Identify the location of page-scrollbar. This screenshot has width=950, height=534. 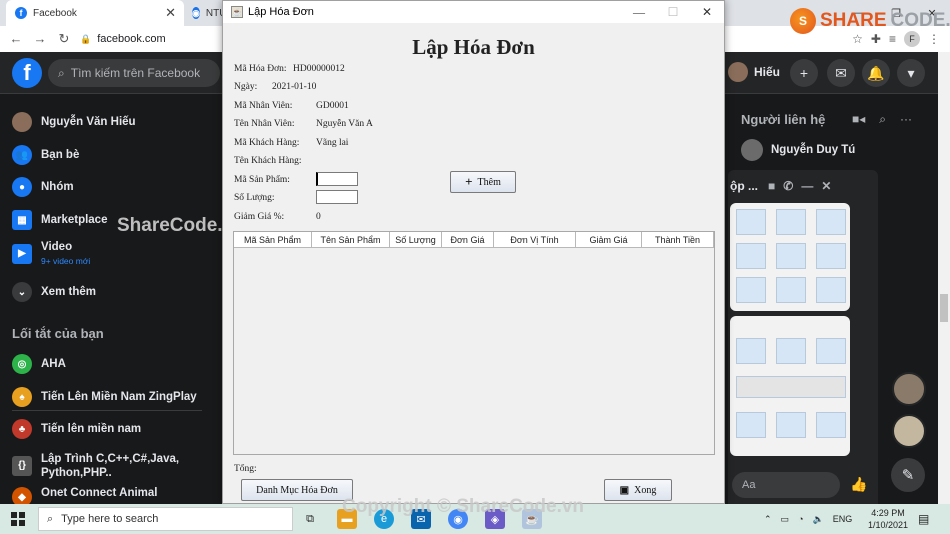
(944, 278).